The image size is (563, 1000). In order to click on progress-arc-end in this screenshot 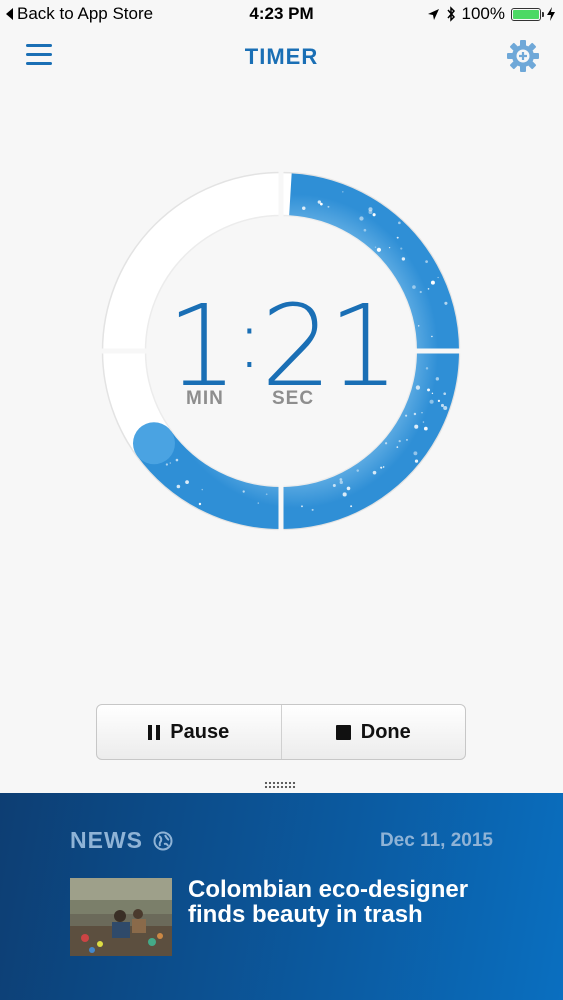, I will do `click(153, 443)`.